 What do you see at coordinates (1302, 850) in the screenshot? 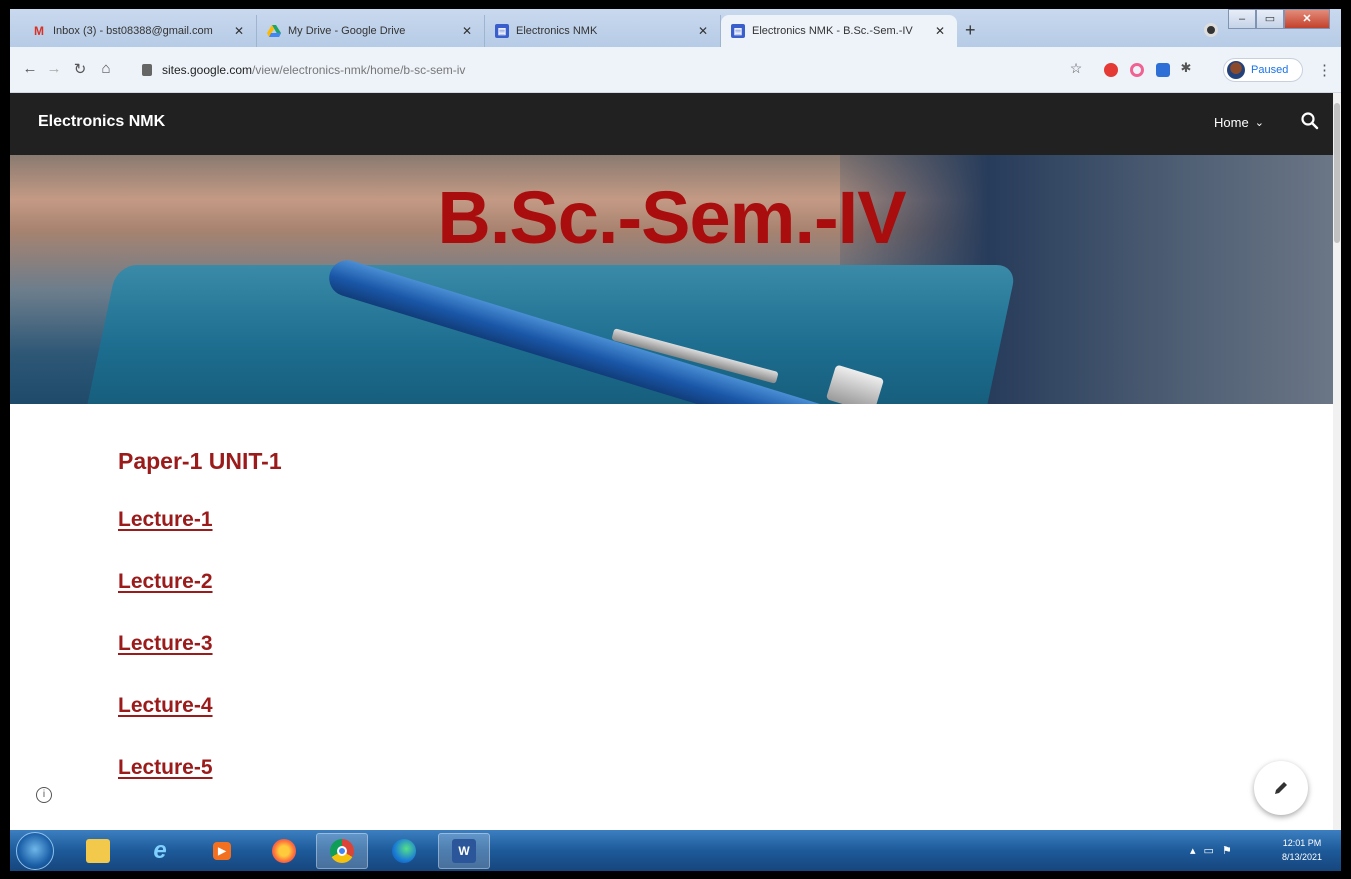
I see `taskbar-clock: 12:01 PM 8/13/2021` at bounding box center [1302, 850].